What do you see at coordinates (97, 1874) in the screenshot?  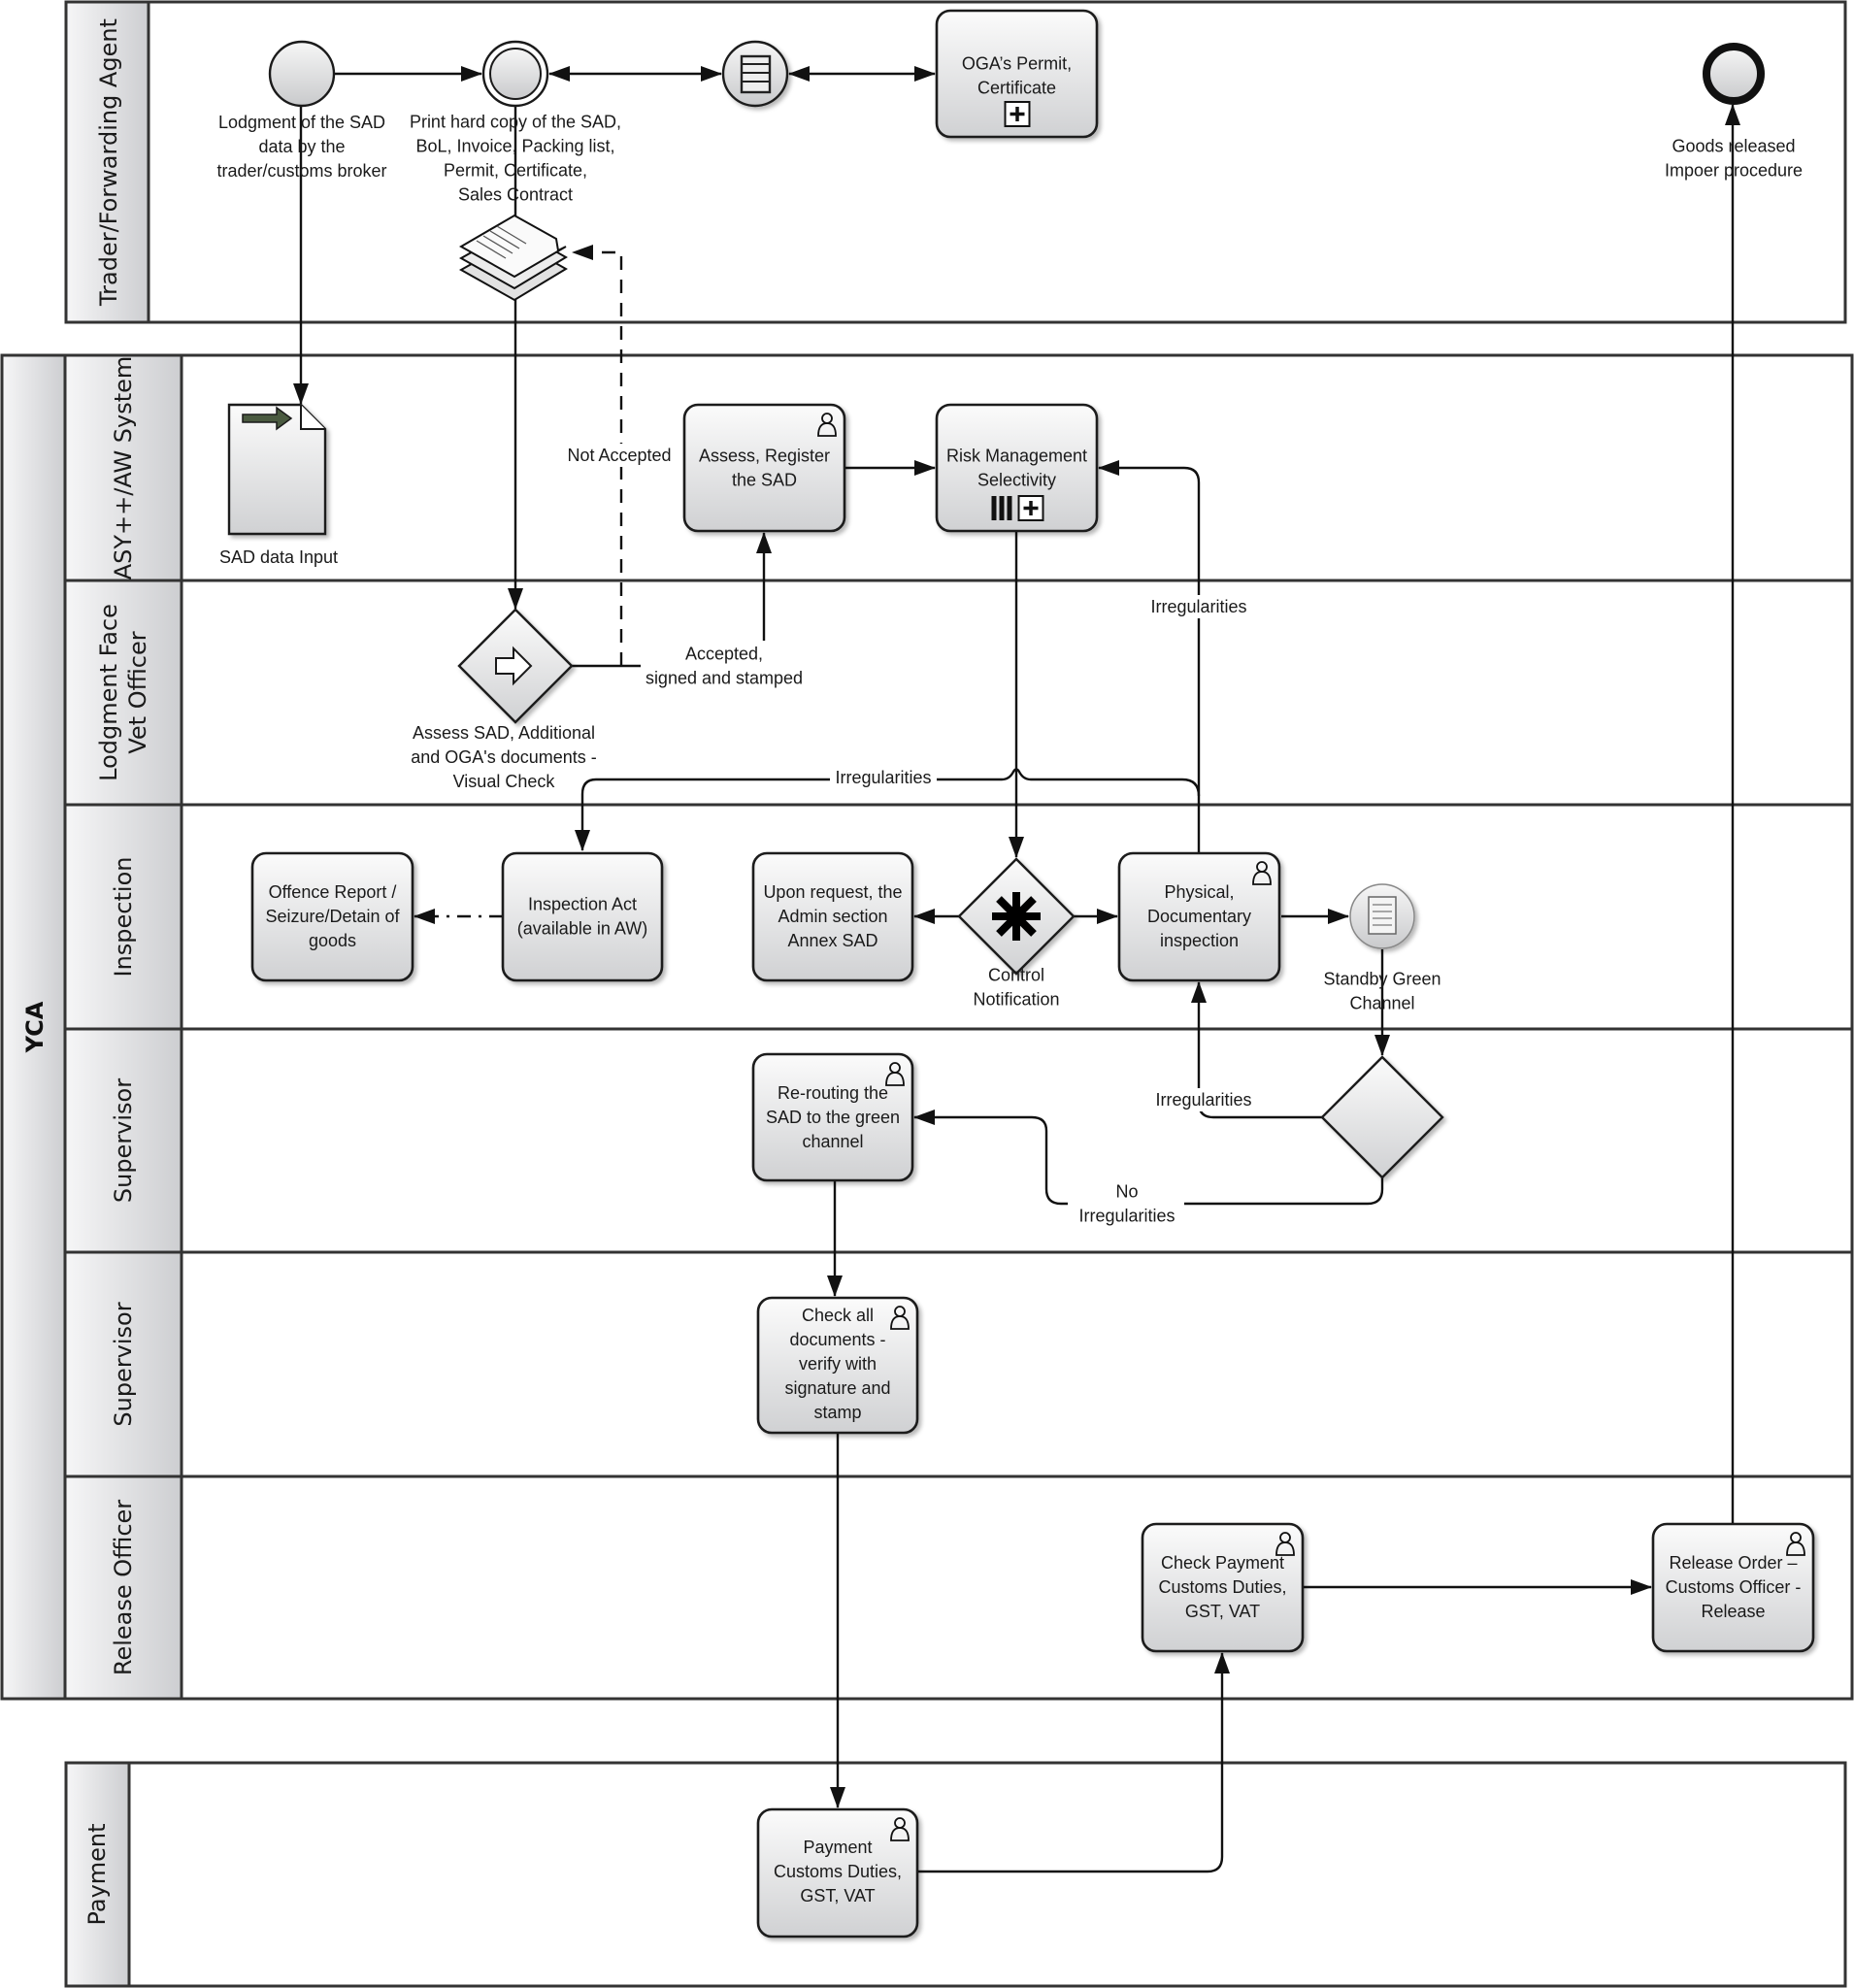 I see `pool-payment-label: Payment` at bounding box center [97, 1874].